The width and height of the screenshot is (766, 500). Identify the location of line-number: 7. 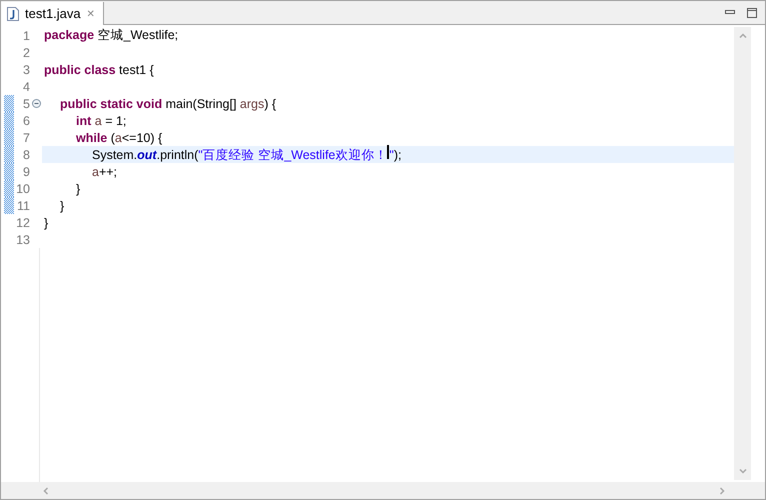
(26, 137).